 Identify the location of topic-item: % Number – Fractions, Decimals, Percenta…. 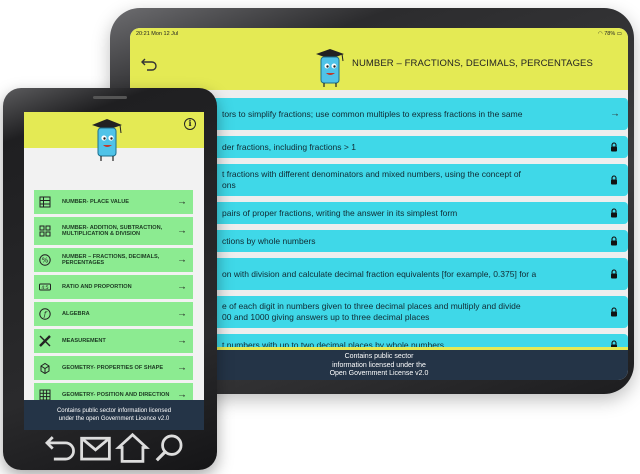
(113, 260).